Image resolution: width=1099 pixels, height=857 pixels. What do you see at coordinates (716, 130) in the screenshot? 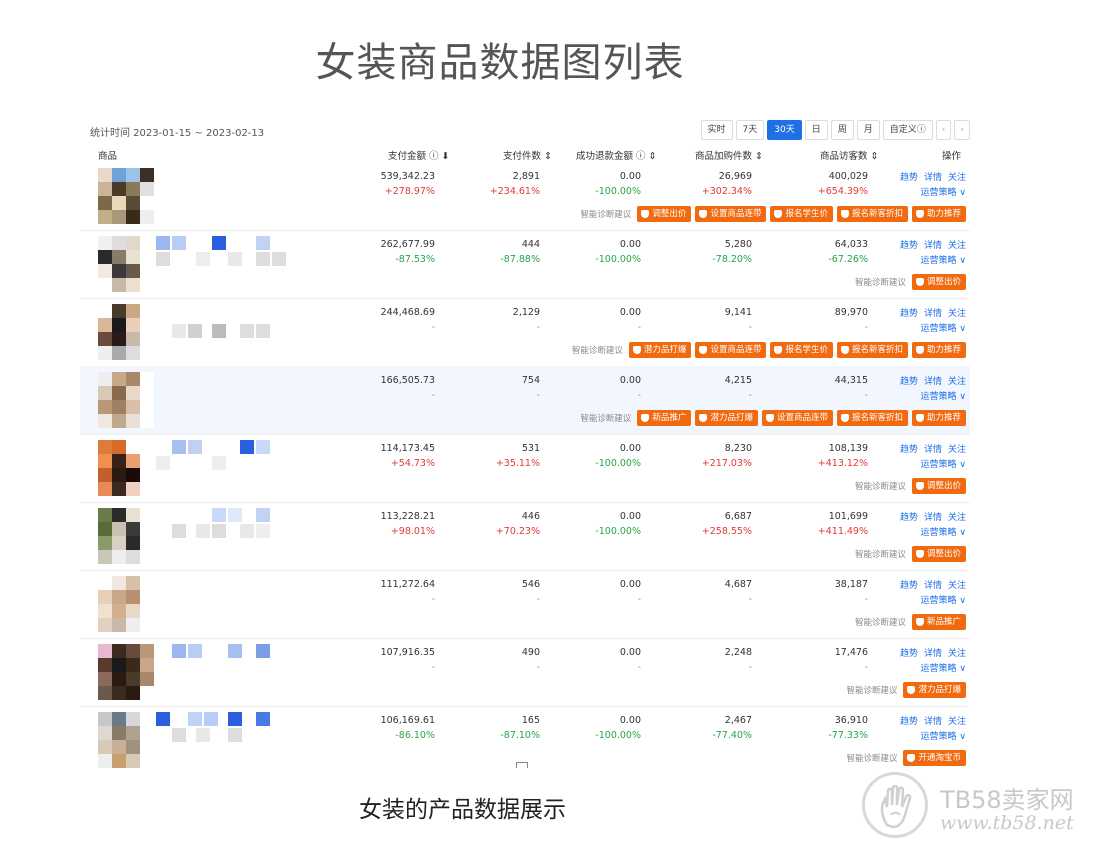
I see `range-option: 实时` at bounding box center [716, 130].